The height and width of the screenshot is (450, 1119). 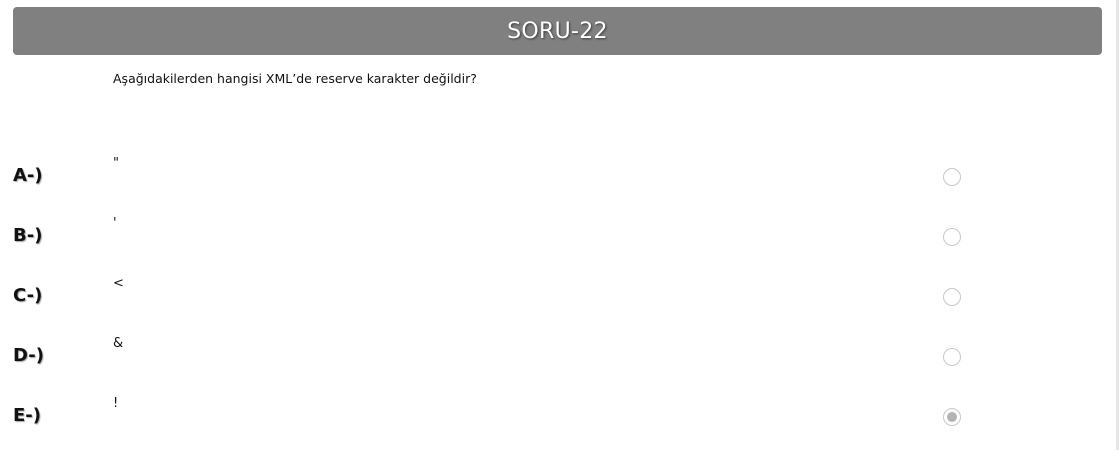 I want to click on option-e-radio, so click(x=952, y=417).